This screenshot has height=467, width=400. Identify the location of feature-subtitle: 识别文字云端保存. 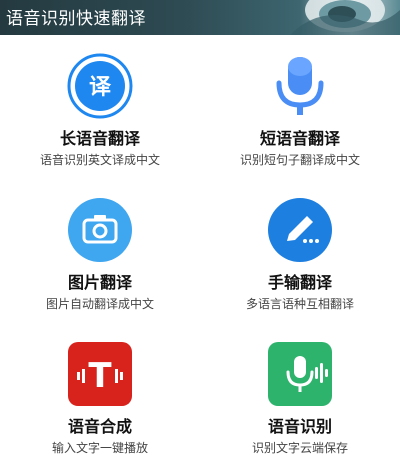
(299, 448).